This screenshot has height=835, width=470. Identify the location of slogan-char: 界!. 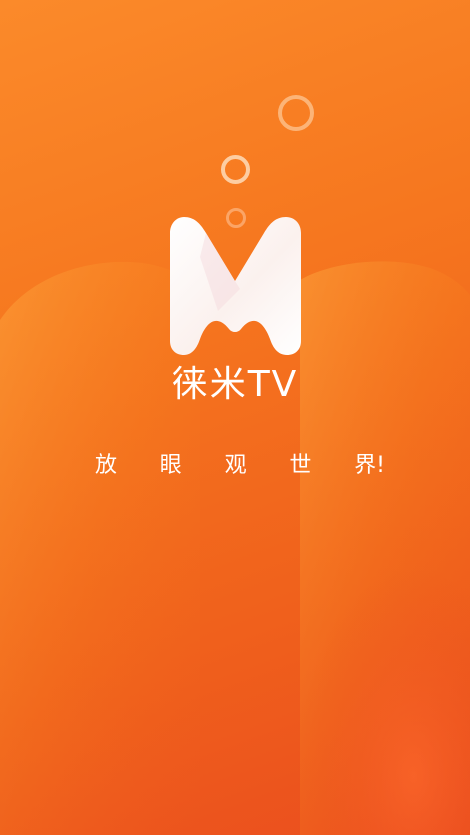
(369, 465).